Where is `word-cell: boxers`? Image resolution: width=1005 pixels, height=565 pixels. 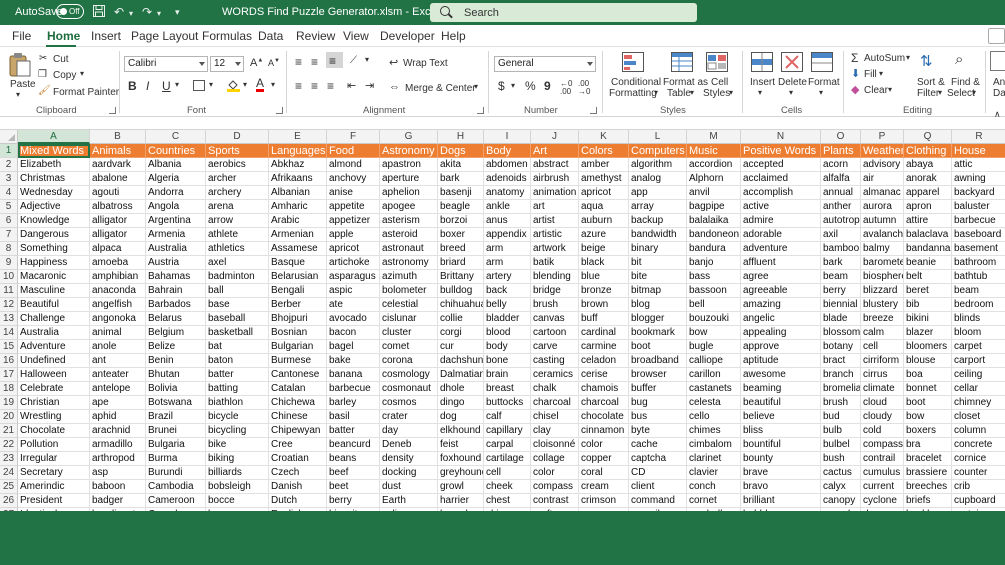
word-cell: boxers is located at coordinates (928, 431).